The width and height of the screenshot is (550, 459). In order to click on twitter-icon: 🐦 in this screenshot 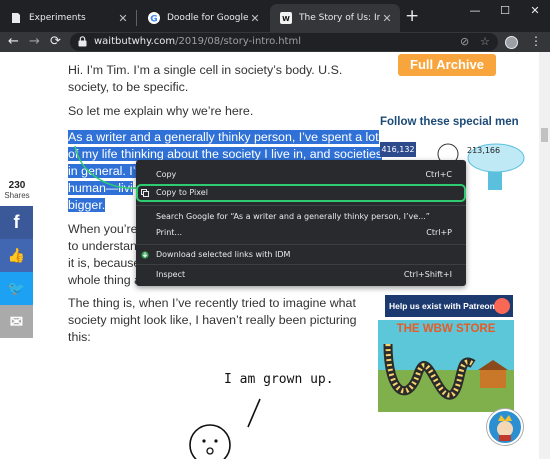, I will do `click(16, 288)`.